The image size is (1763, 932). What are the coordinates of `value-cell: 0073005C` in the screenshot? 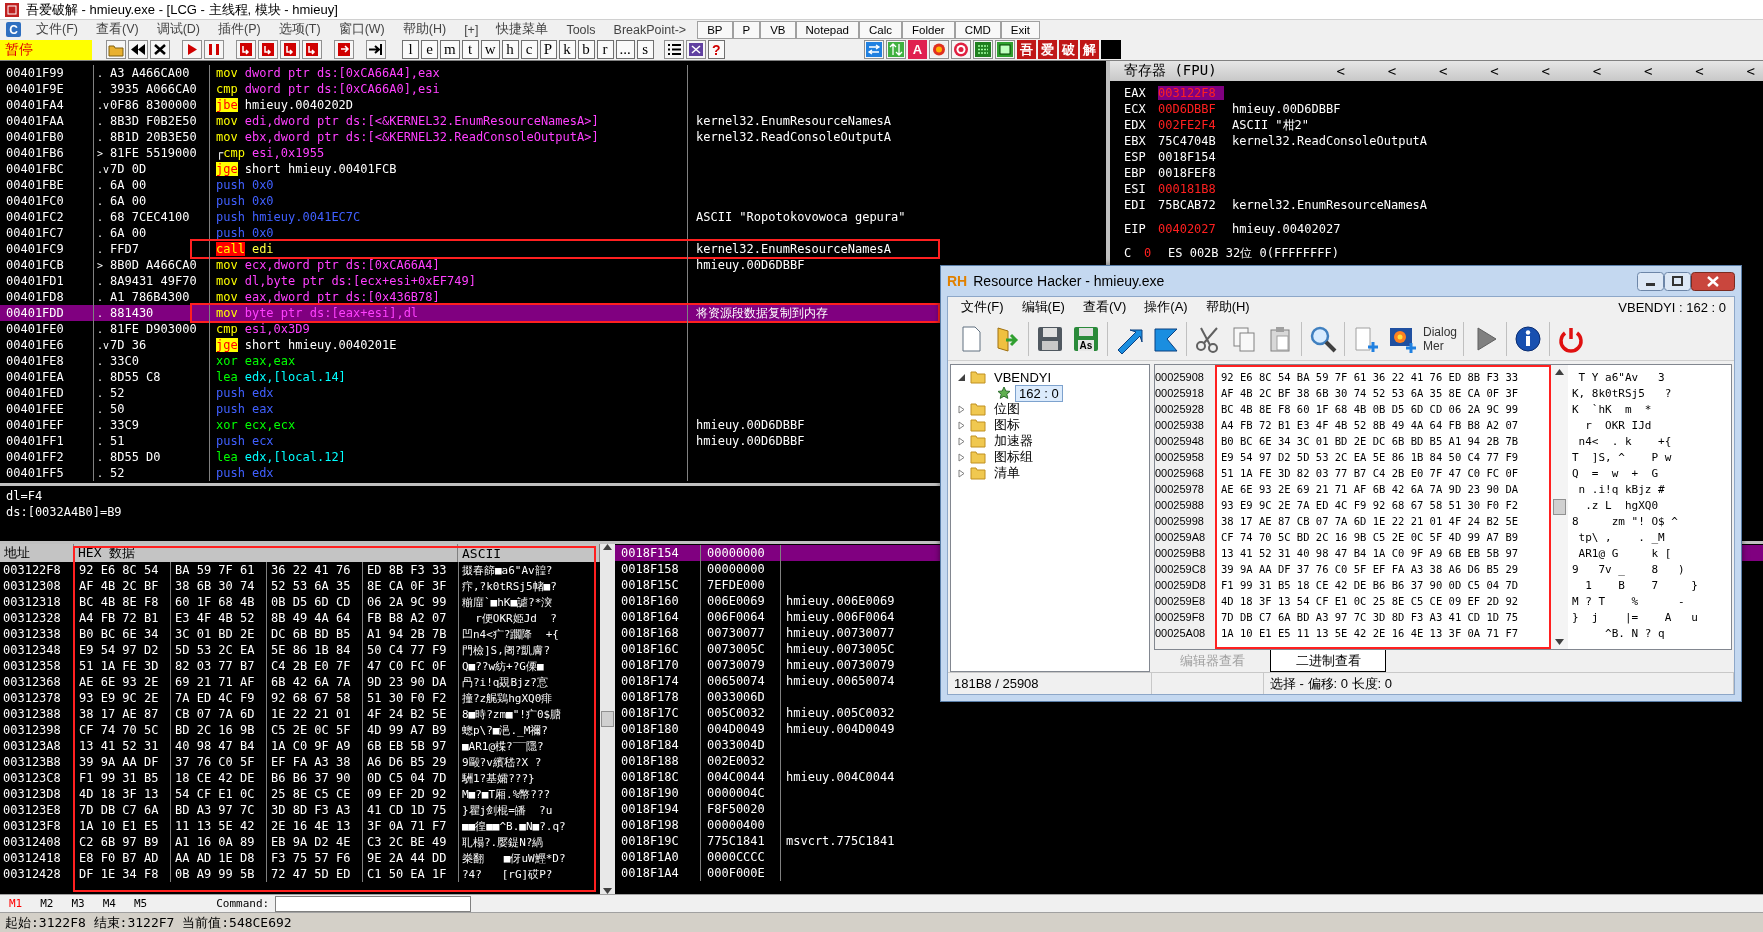 It's located at (741, 649).